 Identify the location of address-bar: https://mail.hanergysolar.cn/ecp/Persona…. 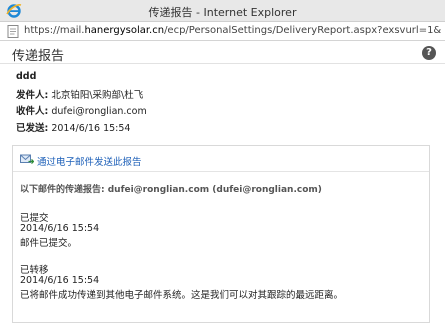
(222, 31).